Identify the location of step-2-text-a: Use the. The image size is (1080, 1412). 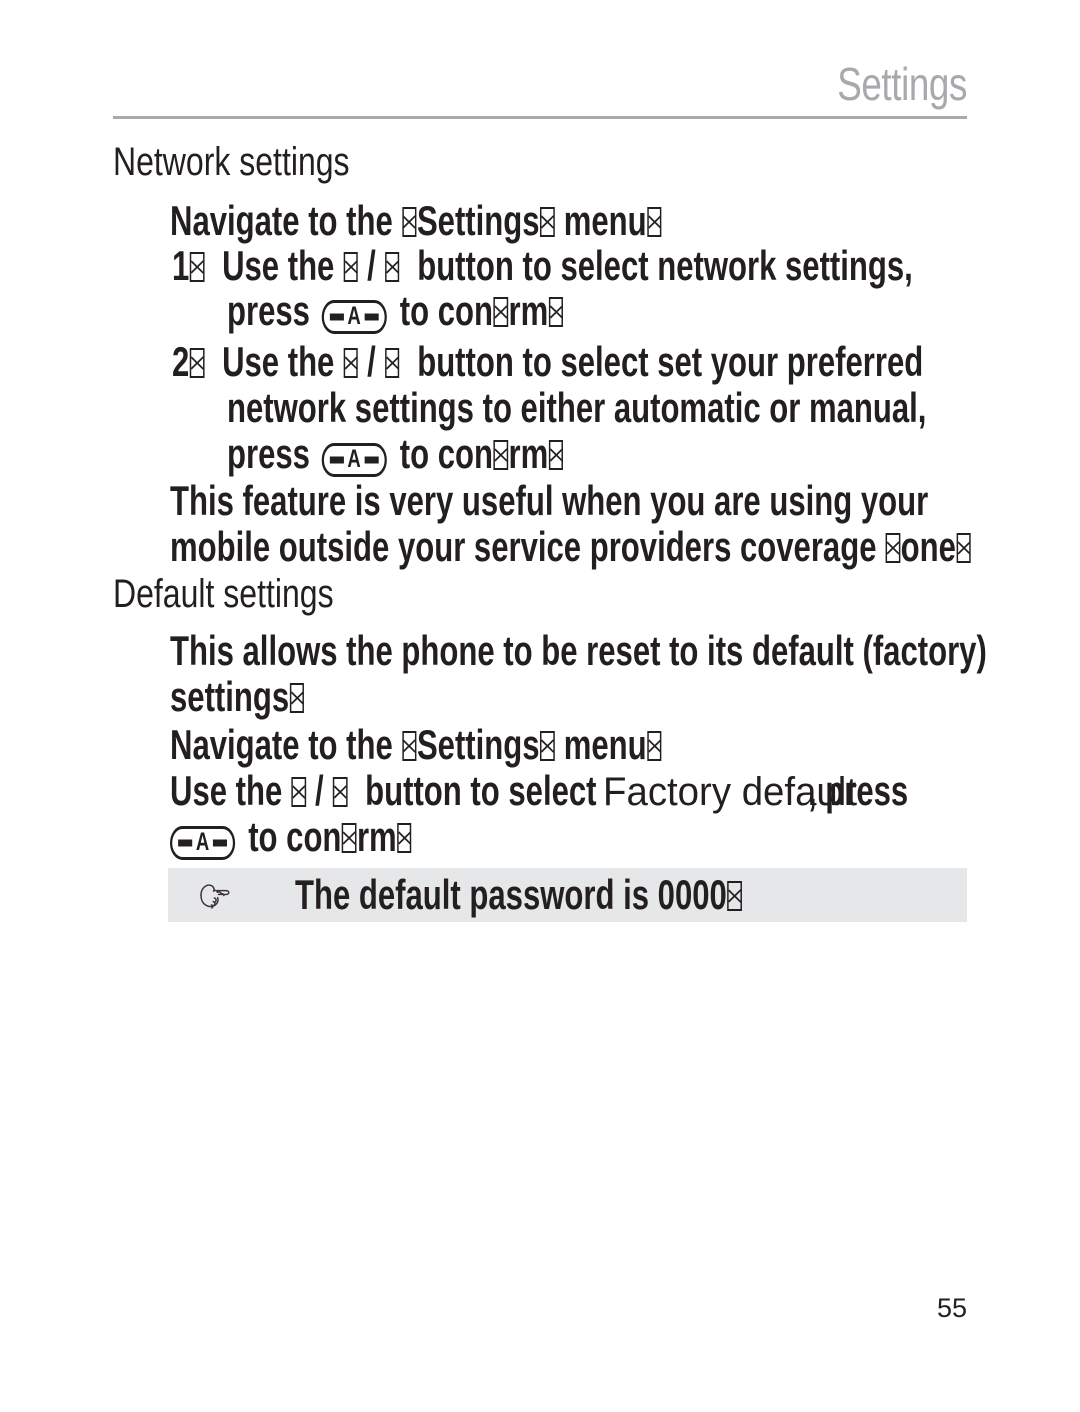
(282, 361).